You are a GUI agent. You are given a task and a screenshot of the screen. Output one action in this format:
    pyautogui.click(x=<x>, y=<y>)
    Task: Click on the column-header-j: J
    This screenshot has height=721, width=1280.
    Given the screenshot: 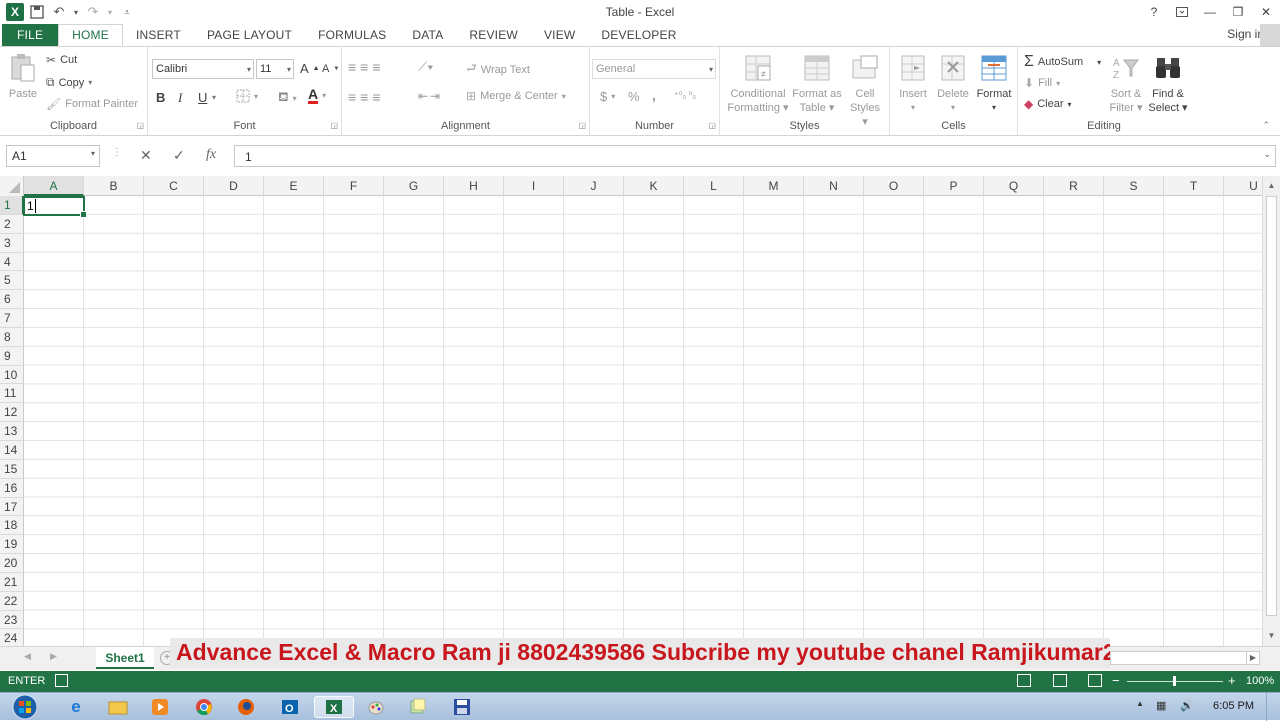 What is the action you would take?
    pyautogui.click(x=594, y=186)
    